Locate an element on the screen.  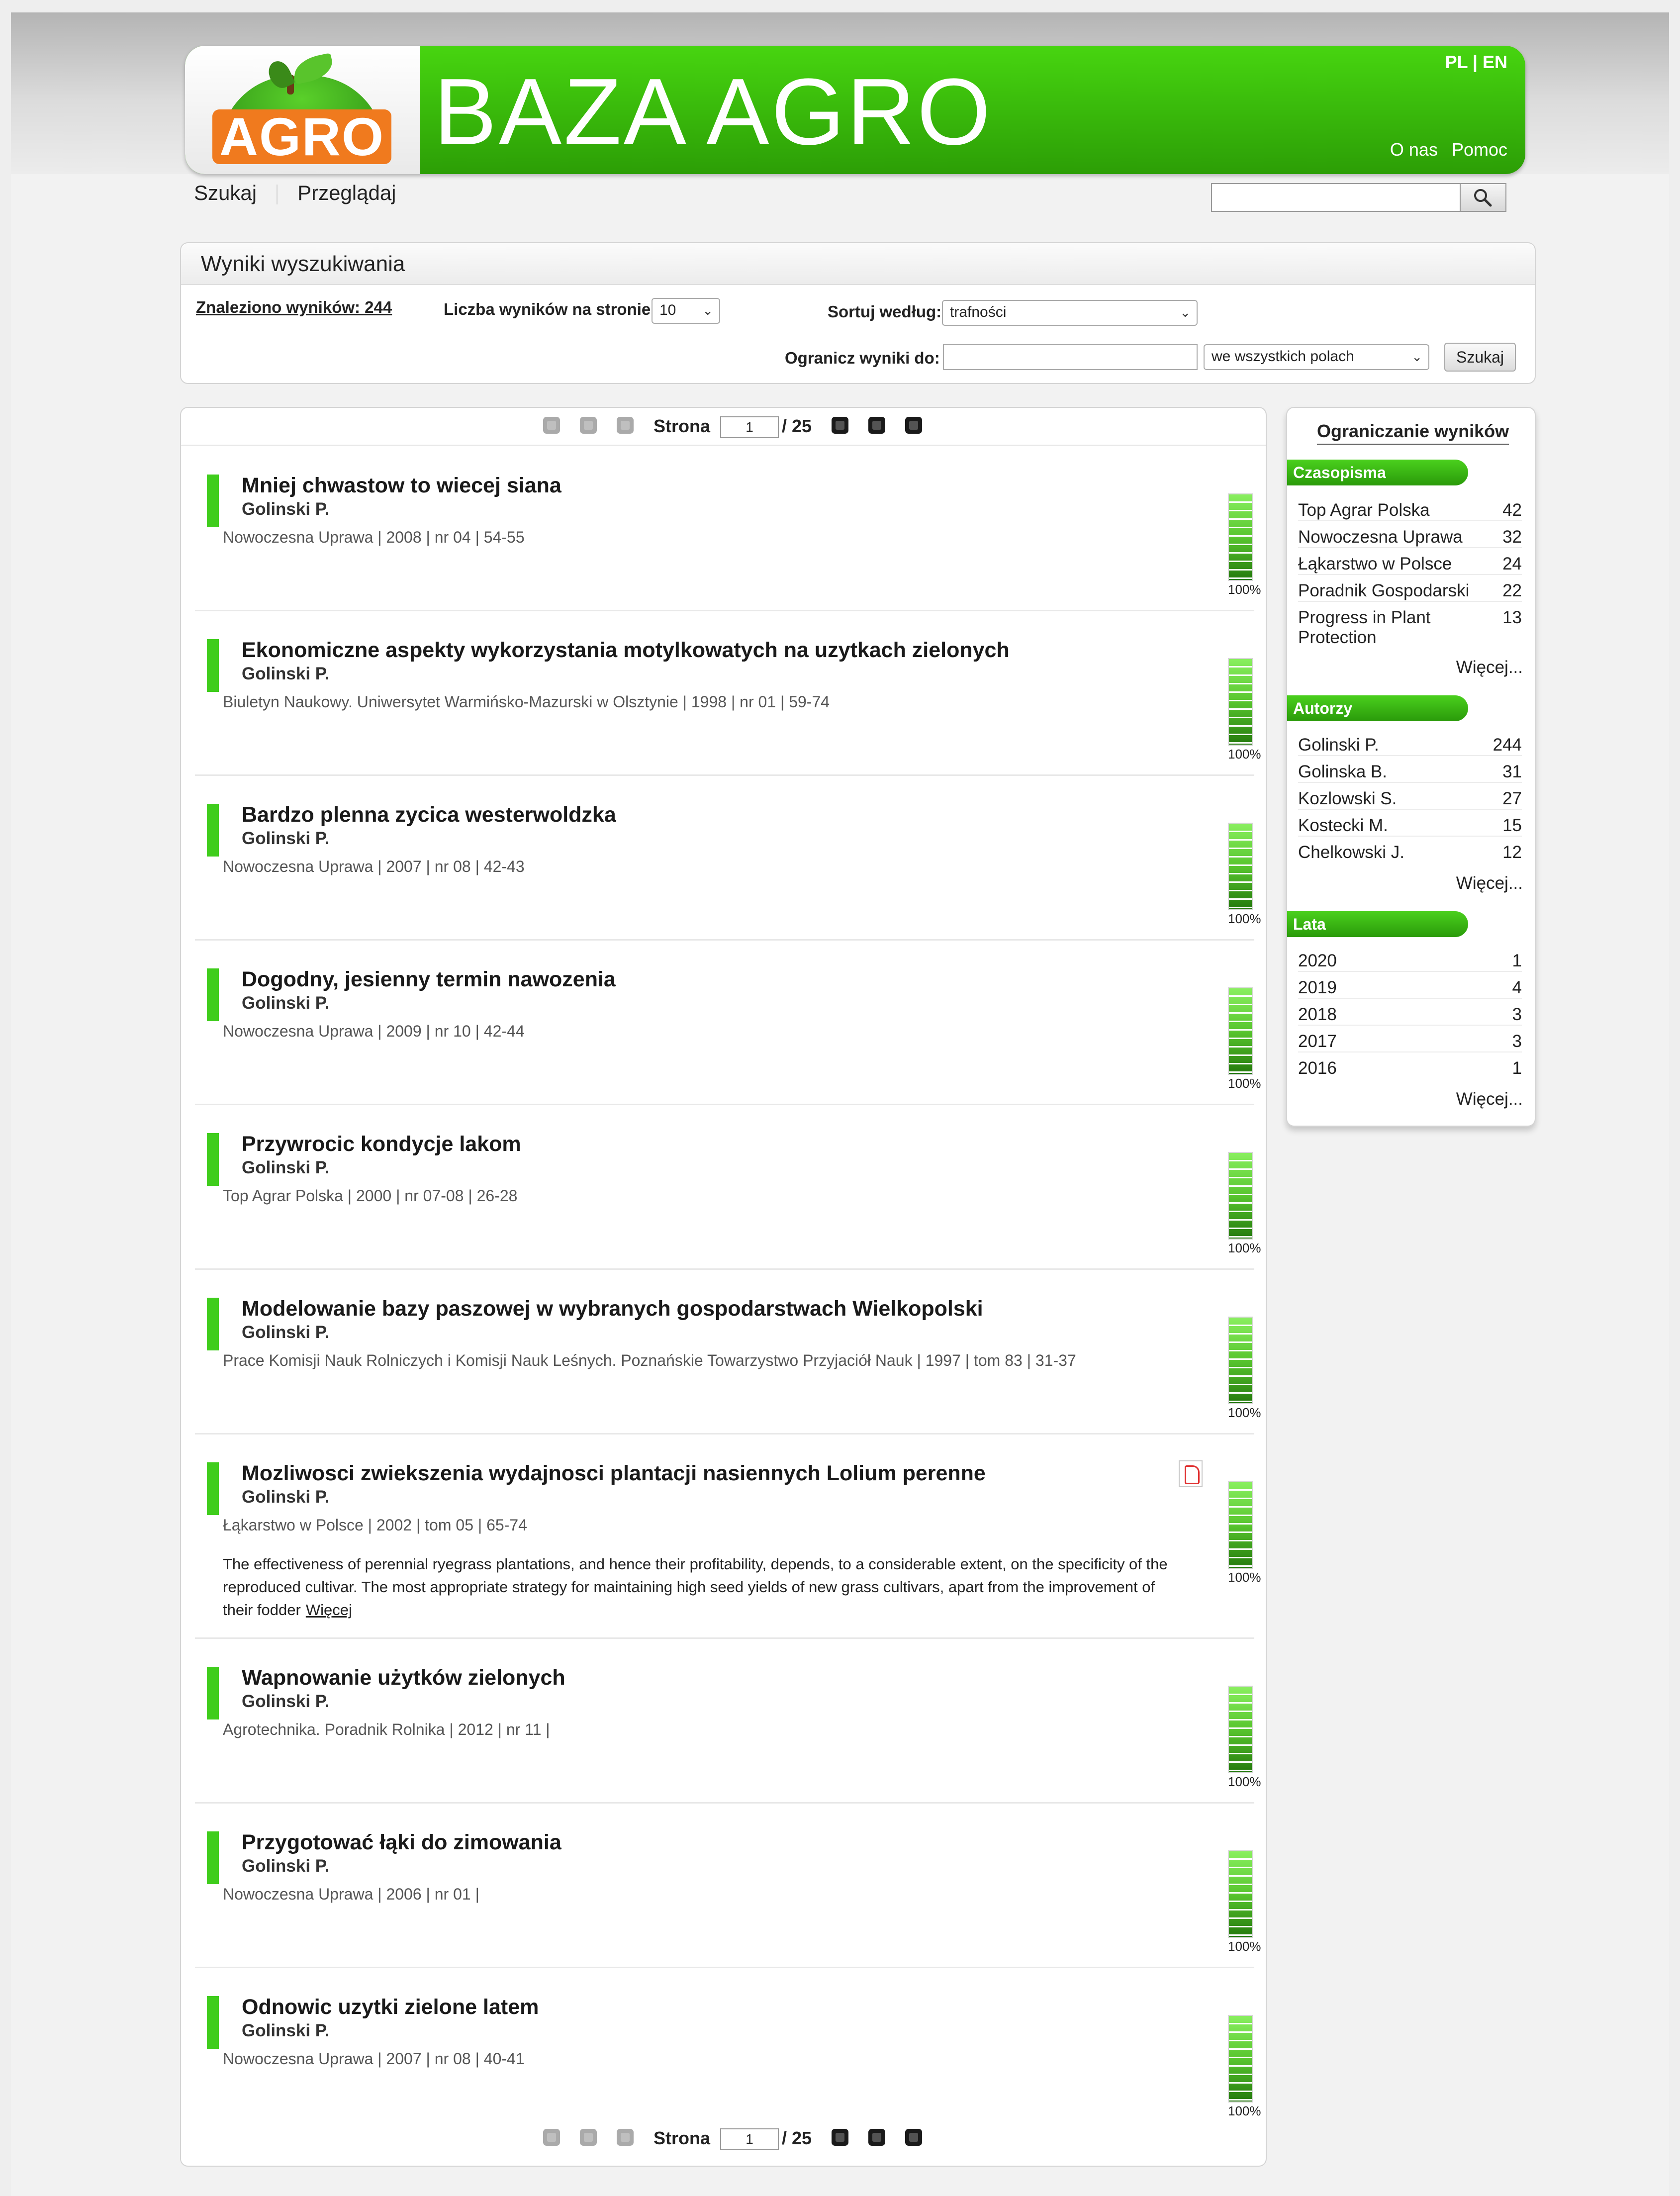
facet-item: Kozlowski S. 27 is located at coordinates (1410, 799).